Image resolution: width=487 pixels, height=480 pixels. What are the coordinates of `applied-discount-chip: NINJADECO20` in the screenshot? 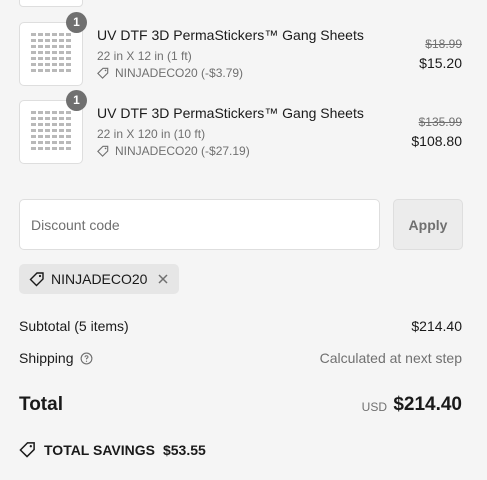 It's located at (99, 279).